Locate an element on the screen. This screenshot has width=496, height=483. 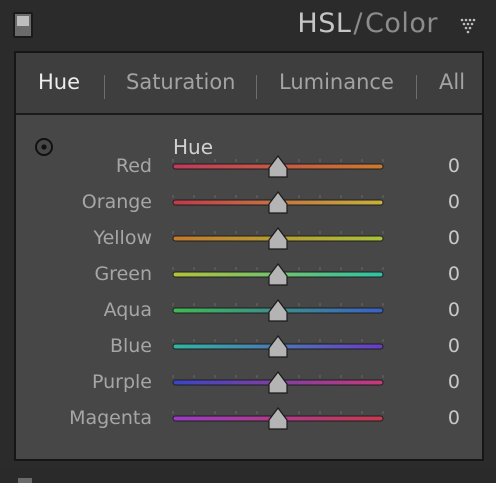
collapse-triangle-icon is located at coordinates (469, 26).